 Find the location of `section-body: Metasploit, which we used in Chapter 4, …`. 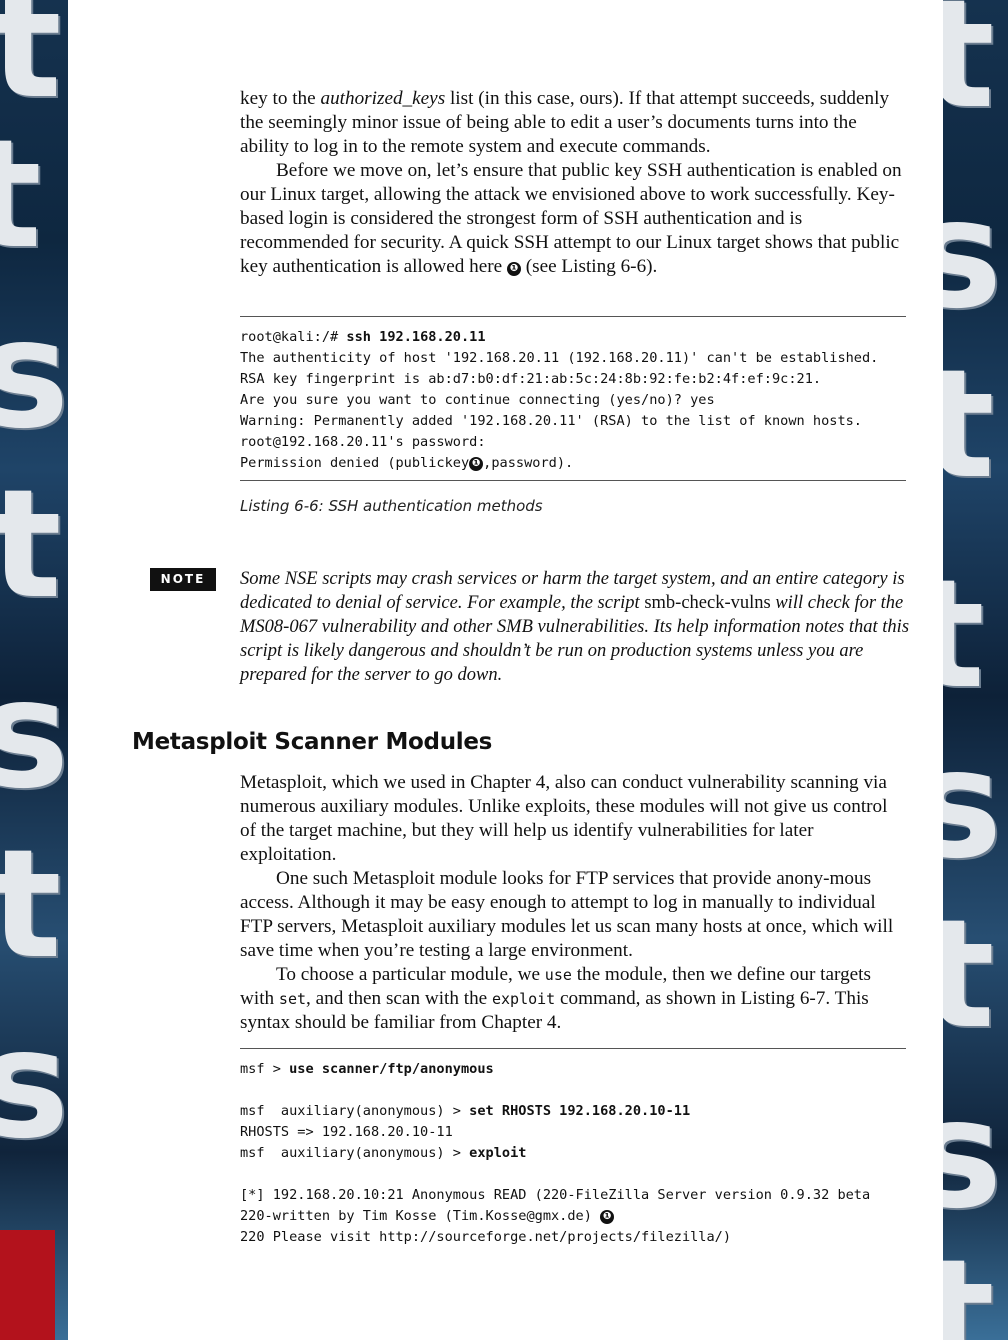

section-body: Metasploit, which we used in Chapter 4, … is located at coordinates (573, 903).